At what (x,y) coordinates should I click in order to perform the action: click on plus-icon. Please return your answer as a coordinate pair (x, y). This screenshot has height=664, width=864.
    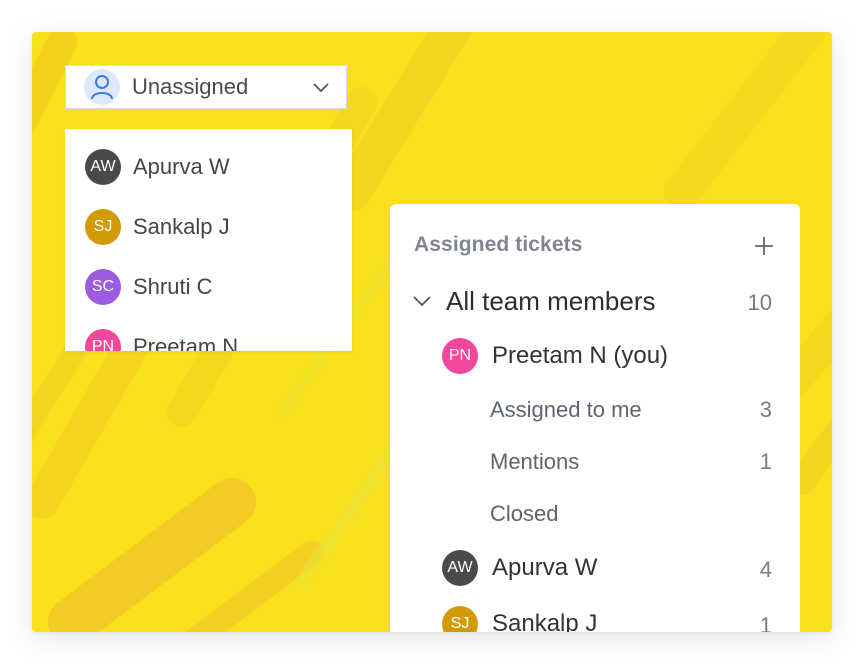
    Looking at the image, I should click on (764, 246).